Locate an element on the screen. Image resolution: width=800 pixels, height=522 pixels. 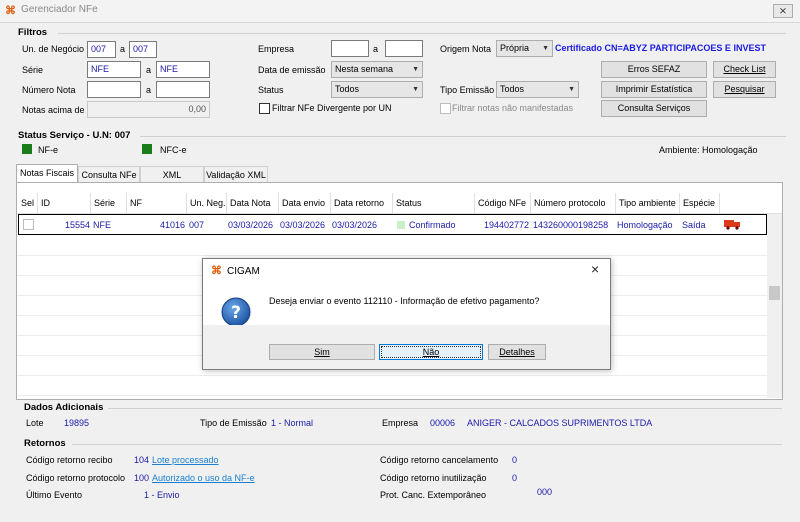
col-codigo-nfe: Código NFe is located at coordinates (503, 203).